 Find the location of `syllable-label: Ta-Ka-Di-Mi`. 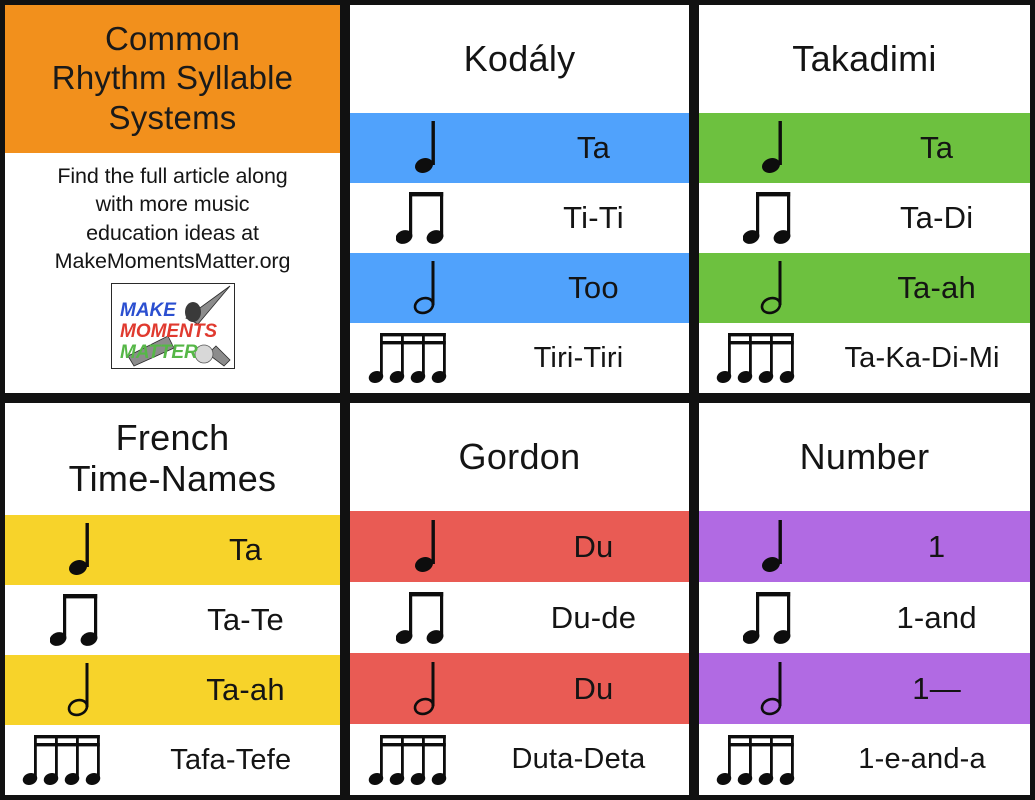

syllable-label: Ta-Ka-Di-Mi is located at coordinates (922, 357).